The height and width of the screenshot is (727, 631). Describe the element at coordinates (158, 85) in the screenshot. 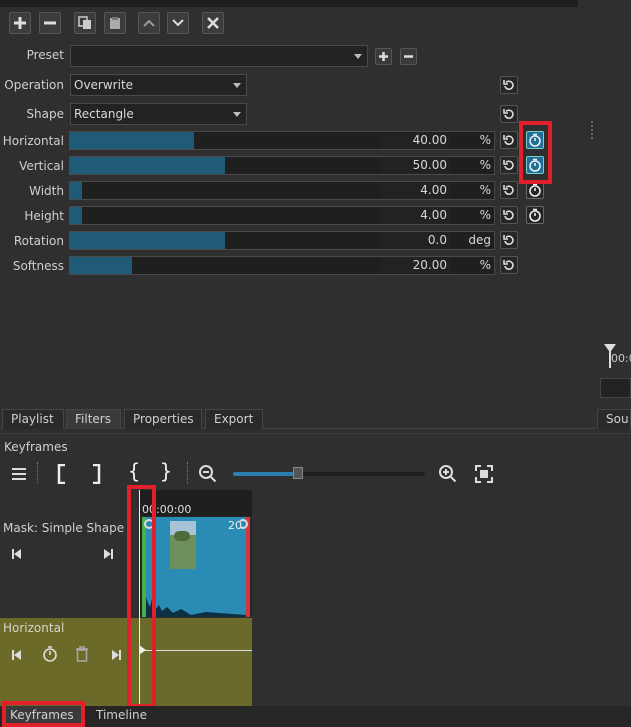

I see `operation-combo: Overwrite` at that location.